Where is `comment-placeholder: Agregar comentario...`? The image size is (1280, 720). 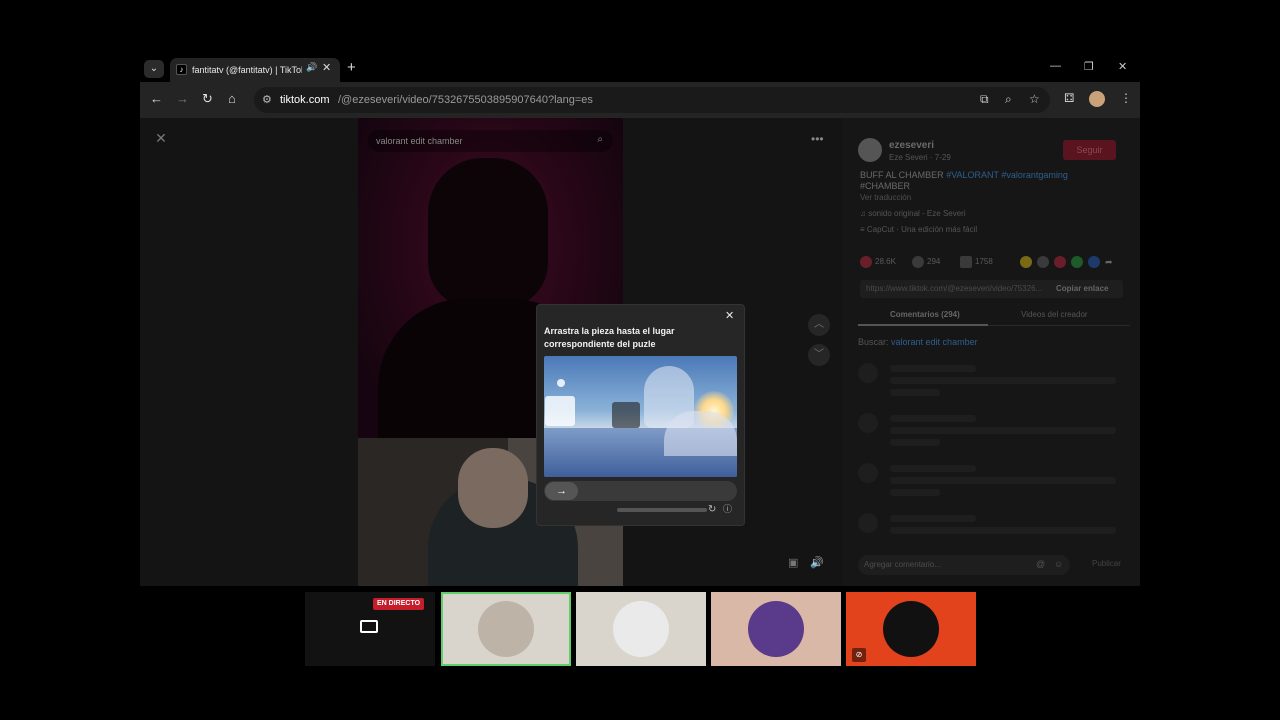 comment-placeholder: Agregar comentario... is located at coordinates (902, 564).